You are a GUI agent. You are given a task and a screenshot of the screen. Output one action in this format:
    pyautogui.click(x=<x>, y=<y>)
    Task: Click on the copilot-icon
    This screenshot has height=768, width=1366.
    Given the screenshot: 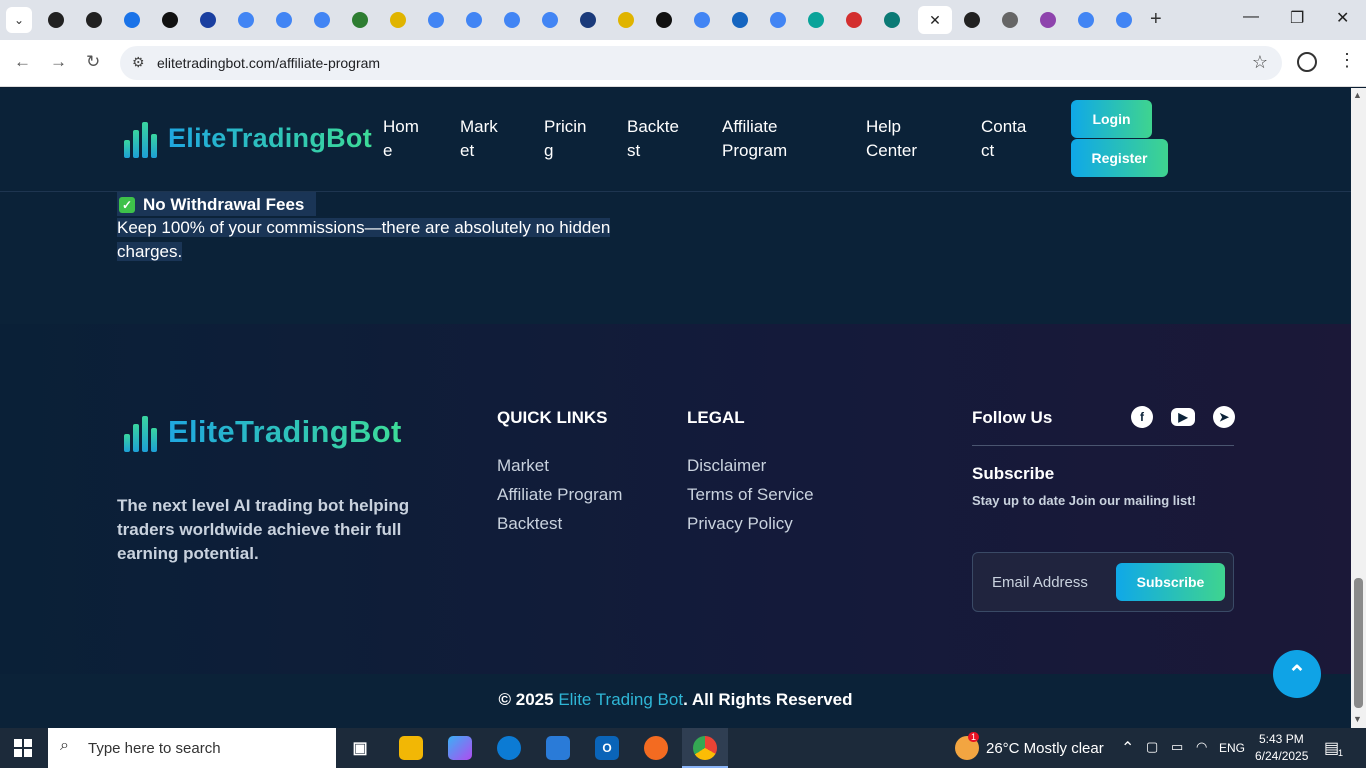 What is the action you would take?
    pyautogui.click(x=460, y=748)
    